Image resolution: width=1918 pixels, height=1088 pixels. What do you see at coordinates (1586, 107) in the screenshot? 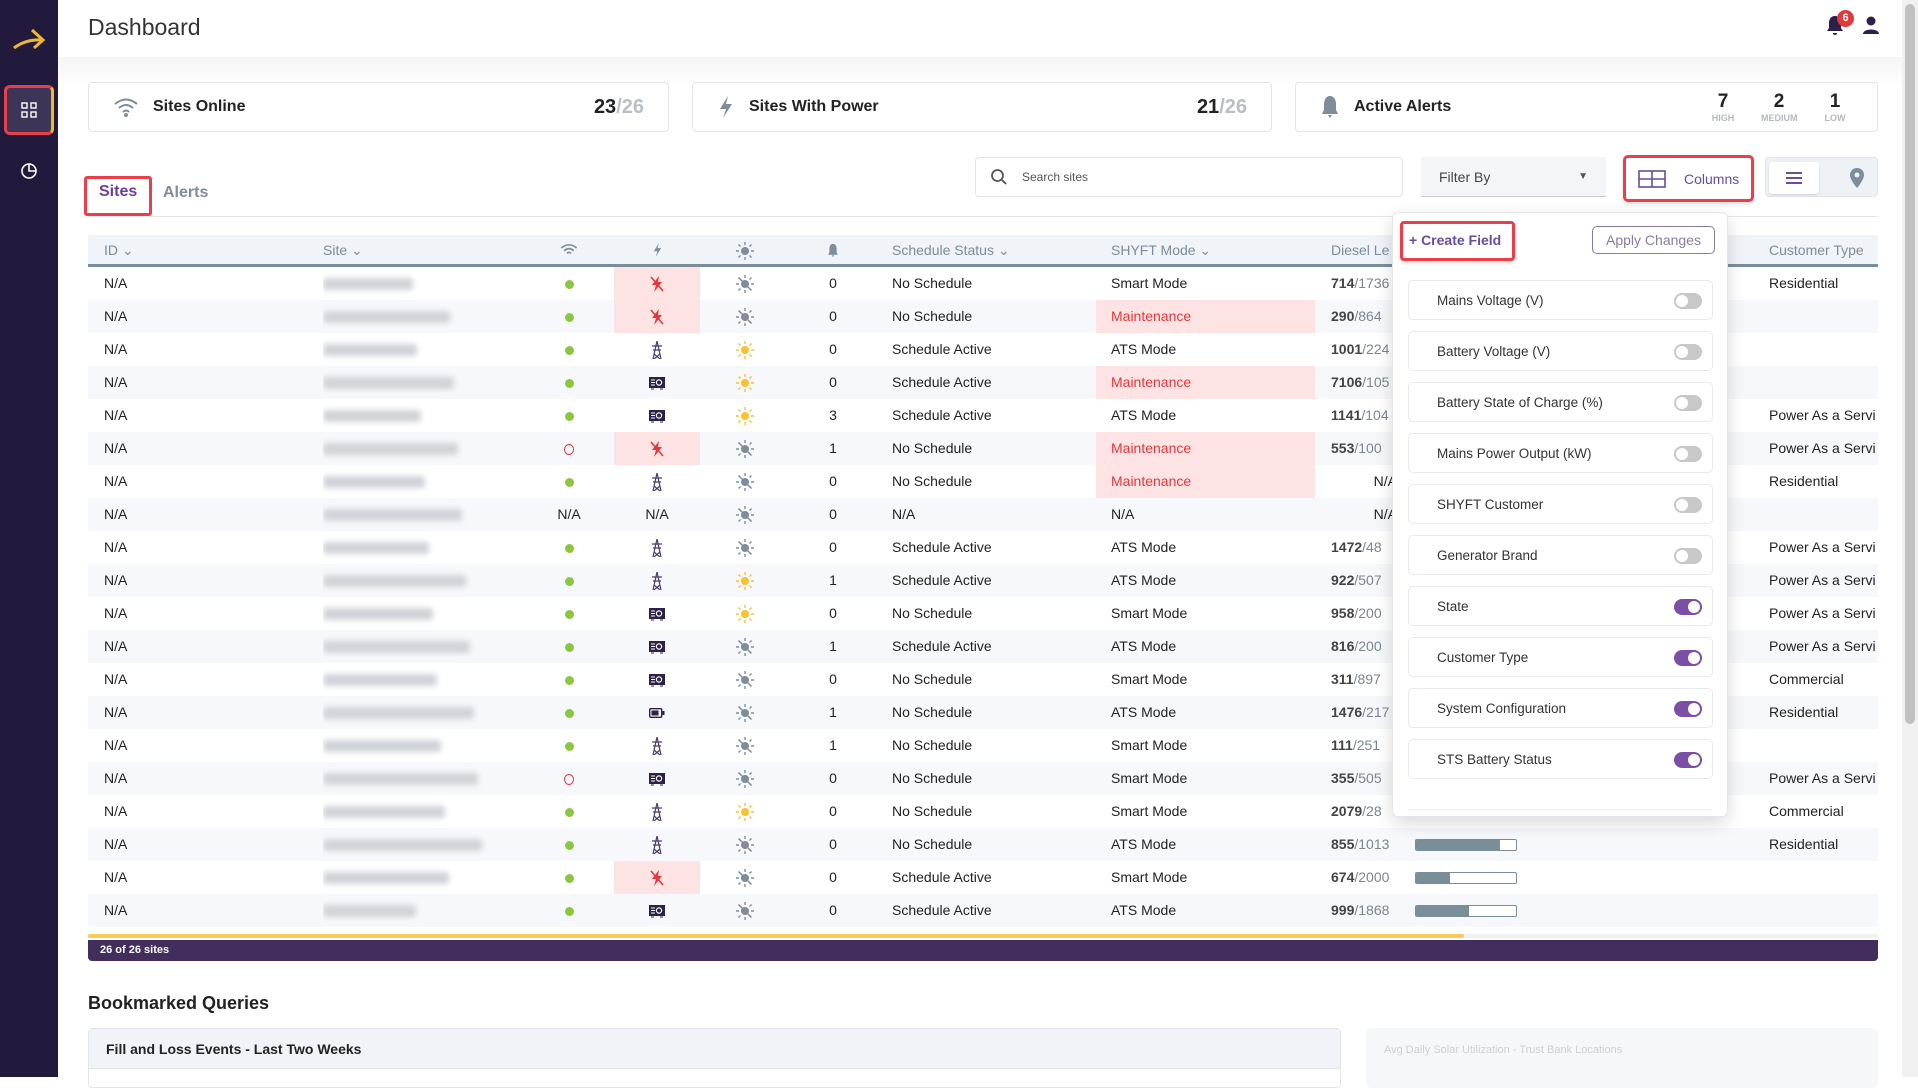
I see `active-alerts-card: Active Alerts 7 HIGH 2 MEDIUM 1 LOW` at bounding box center [1586, 107].